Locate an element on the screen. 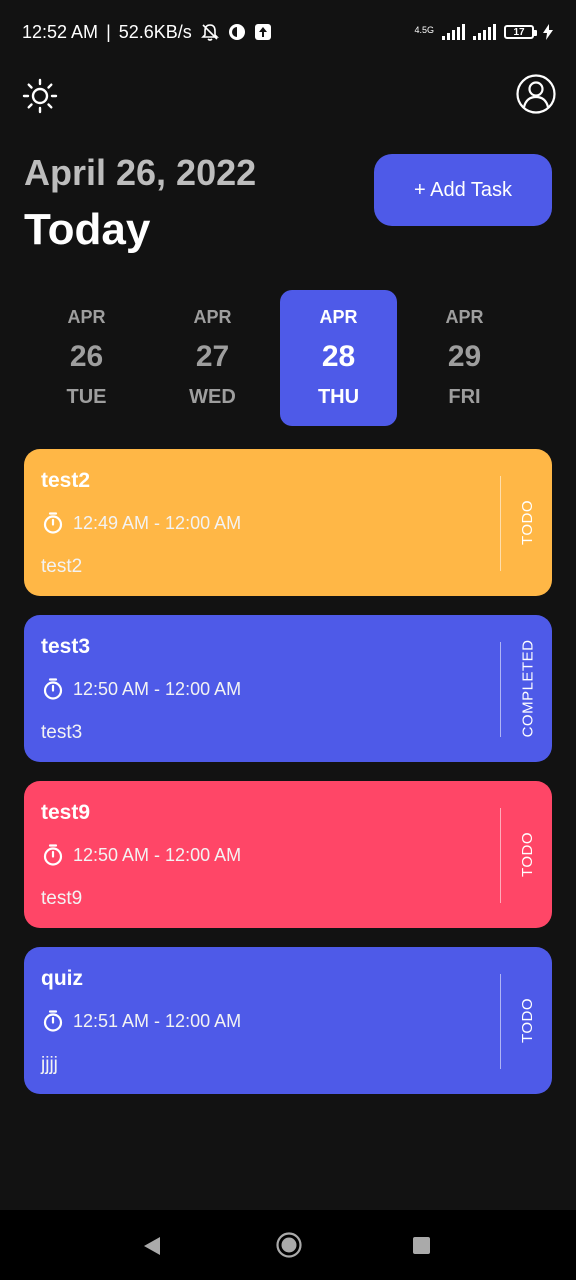 This screenshot has width=576, height=1280. task-status-label: COMPLETED is located at coordinates (528, 688).